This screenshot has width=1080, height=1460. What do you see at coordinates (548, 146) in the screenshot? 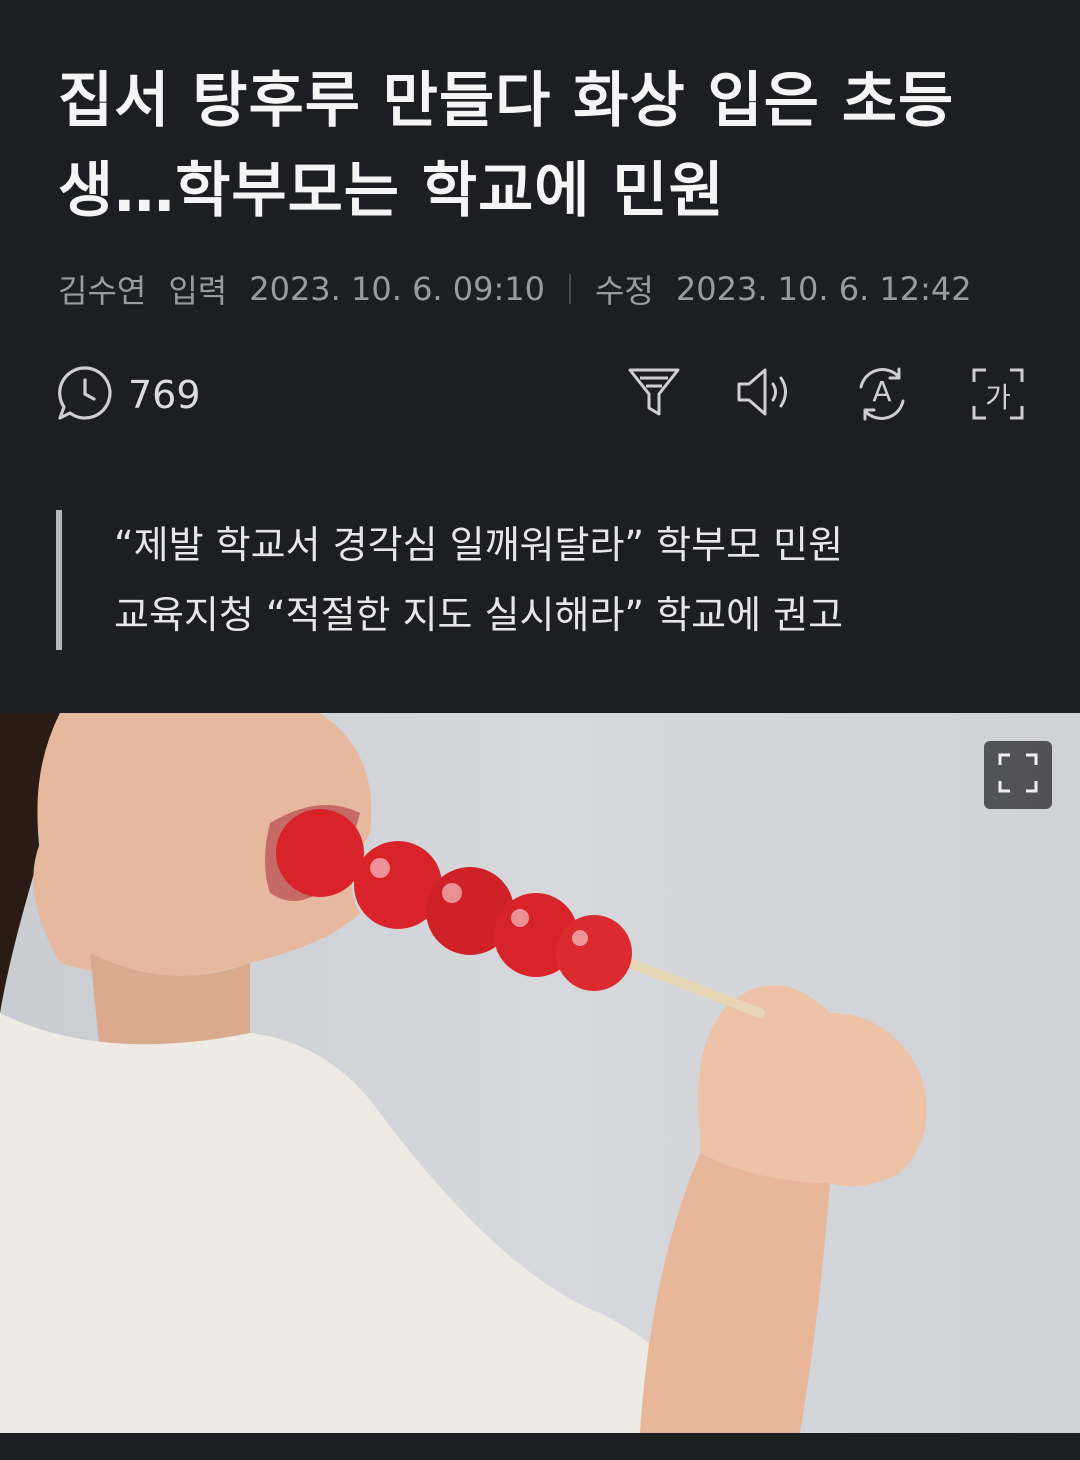
I see `article-title: 집서 탕후루 만들다 화상 입은 초등 생…학부모는 학교에 민원` at bounding box center [548, 146].